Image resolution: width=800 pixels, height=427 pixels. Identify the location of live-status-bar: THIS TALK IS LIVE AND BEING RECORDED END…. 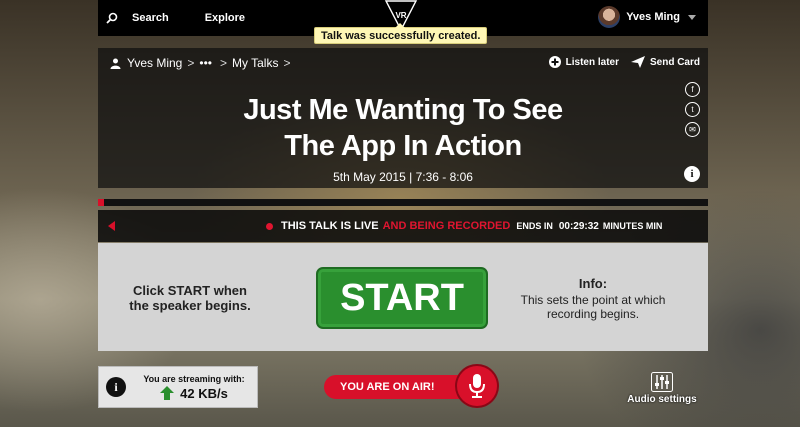
(403, 226).